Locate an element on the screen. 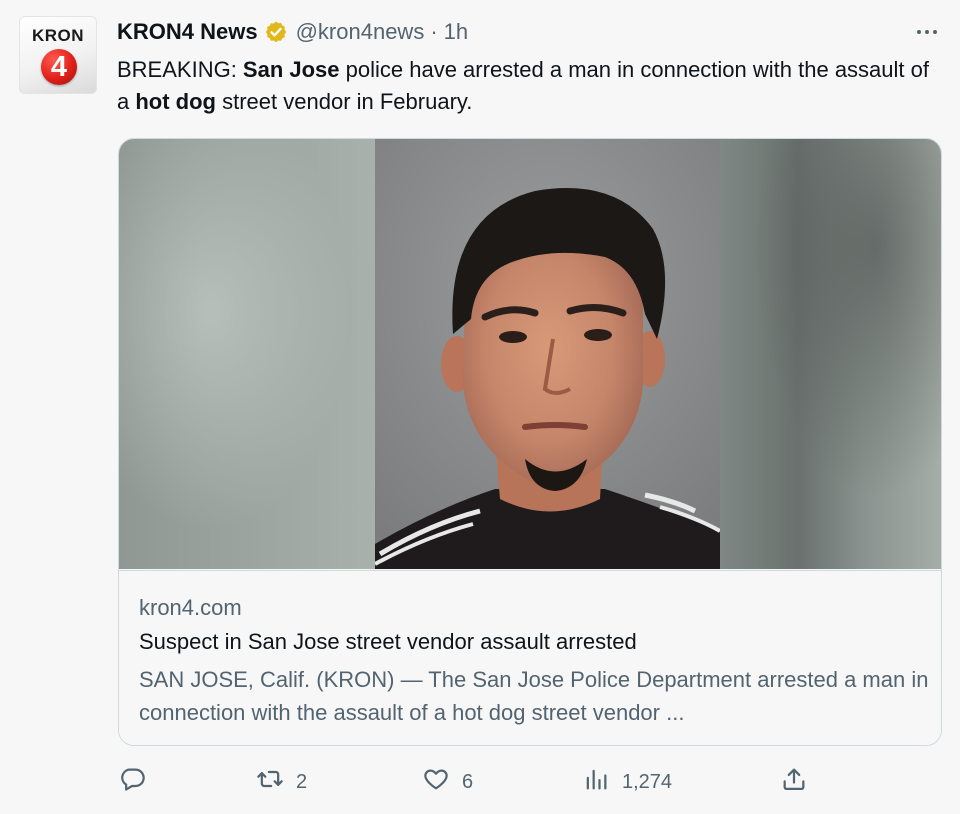 The image size is (960, 814). tweet-timestamp: 1h is located at coordinates (456, 32).